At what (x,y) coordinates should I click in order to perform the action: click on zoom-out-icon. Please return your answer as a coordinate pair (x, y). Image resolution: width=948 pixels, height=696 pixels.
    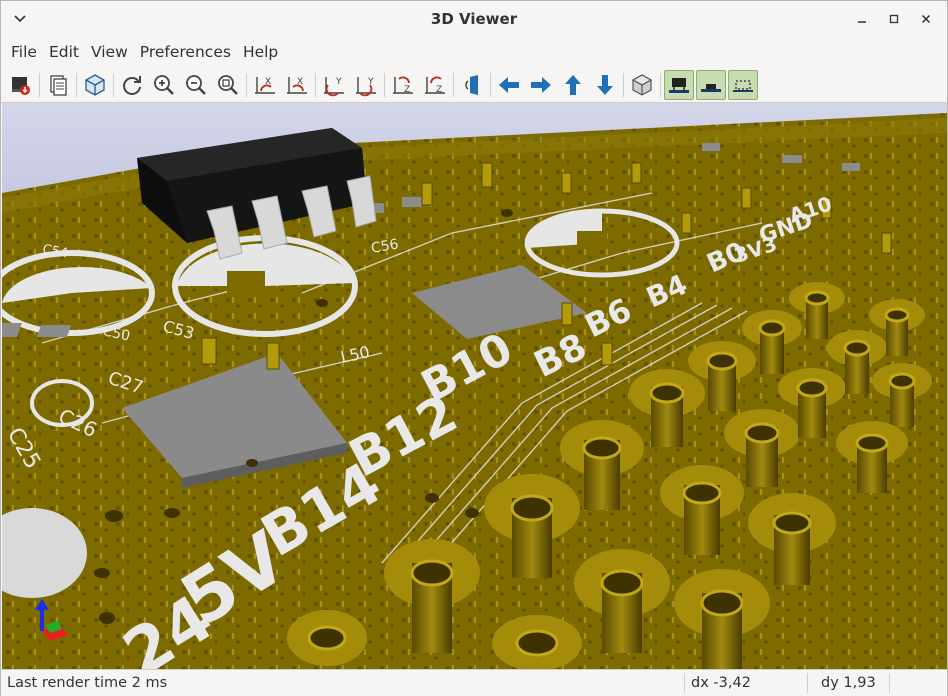
    Looking at the image, I should click on (196, 84).